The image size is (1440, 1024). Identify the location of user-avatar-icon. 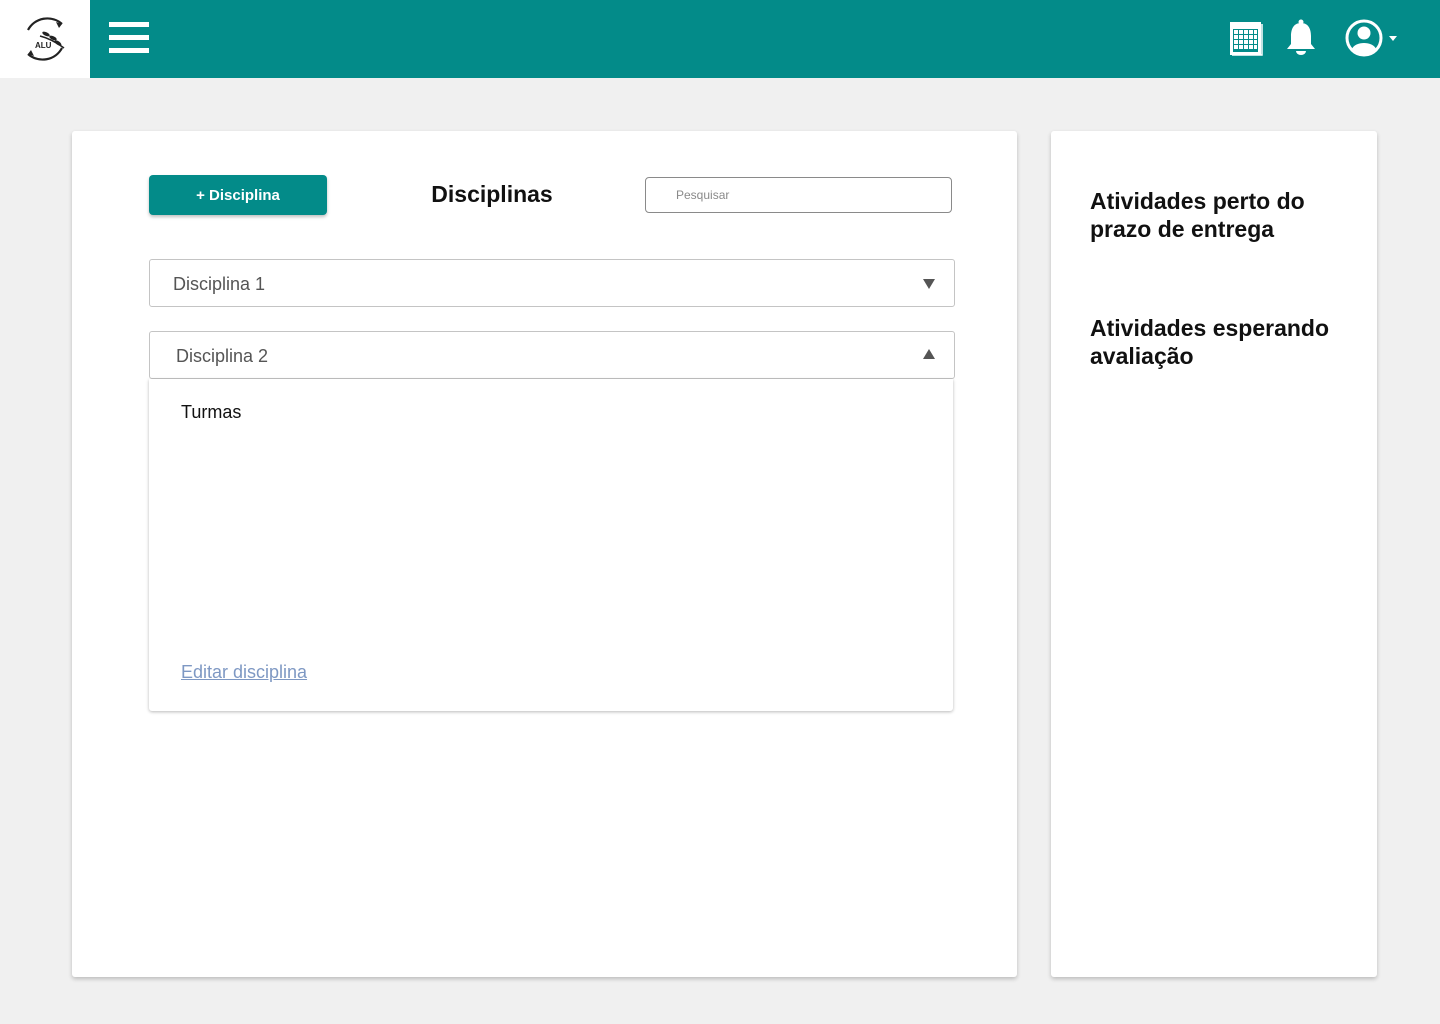
(1364, 38).